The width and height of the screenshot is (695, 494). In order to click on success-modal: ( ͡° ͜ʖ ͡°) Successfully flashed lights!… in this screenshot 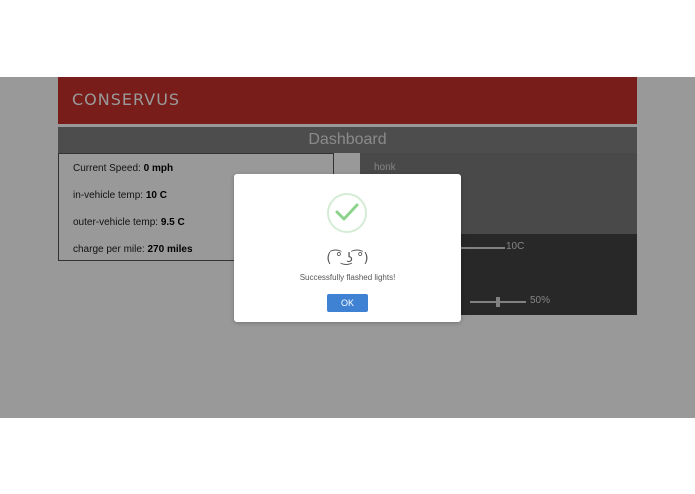, I will do `click(347, 248)`.